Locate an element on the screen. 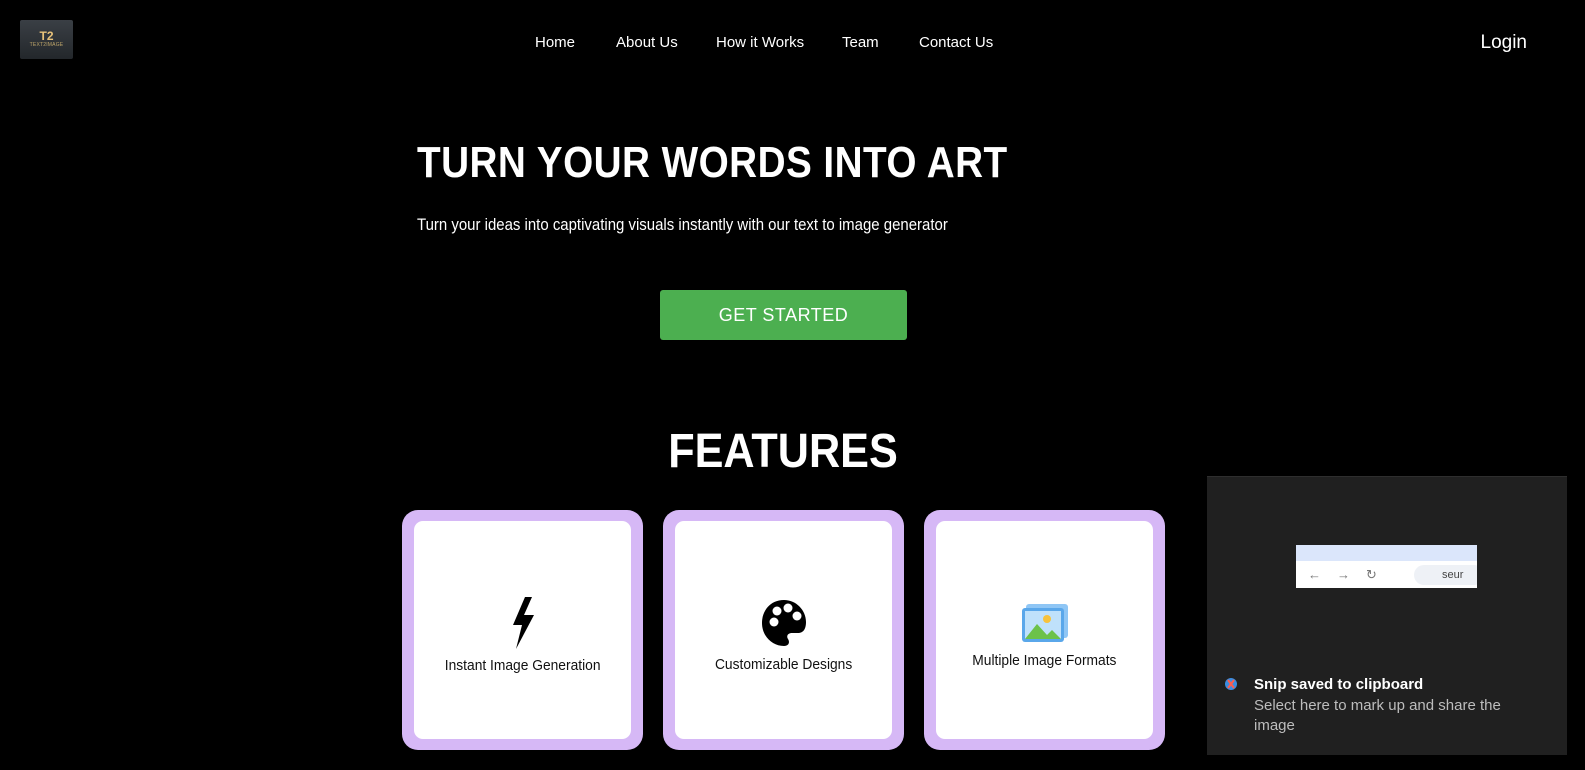 The height and width of the screenshot is (770, 1585). snipping-tool-icon is located at coordinates (1231, 684).